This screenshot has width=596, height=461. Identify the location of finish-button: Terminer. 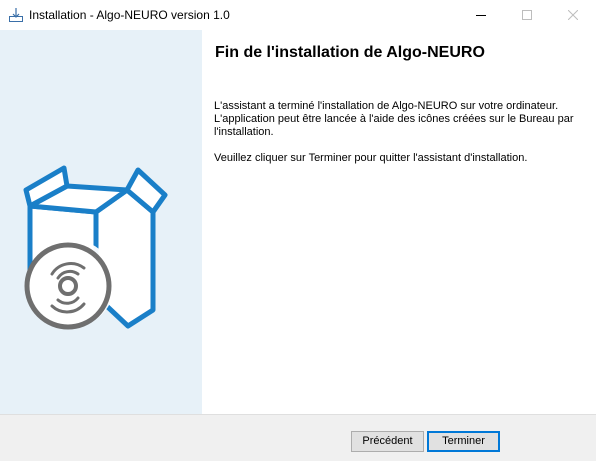
(463, 441).